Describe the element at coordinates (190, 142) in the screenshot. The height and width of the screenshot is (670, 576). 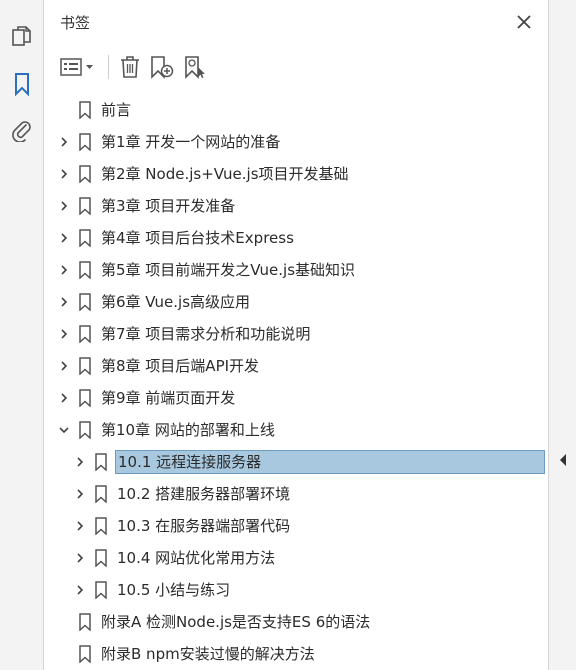
I see `bookmark-label: 第1章 开发一个网站的准备` at that location.